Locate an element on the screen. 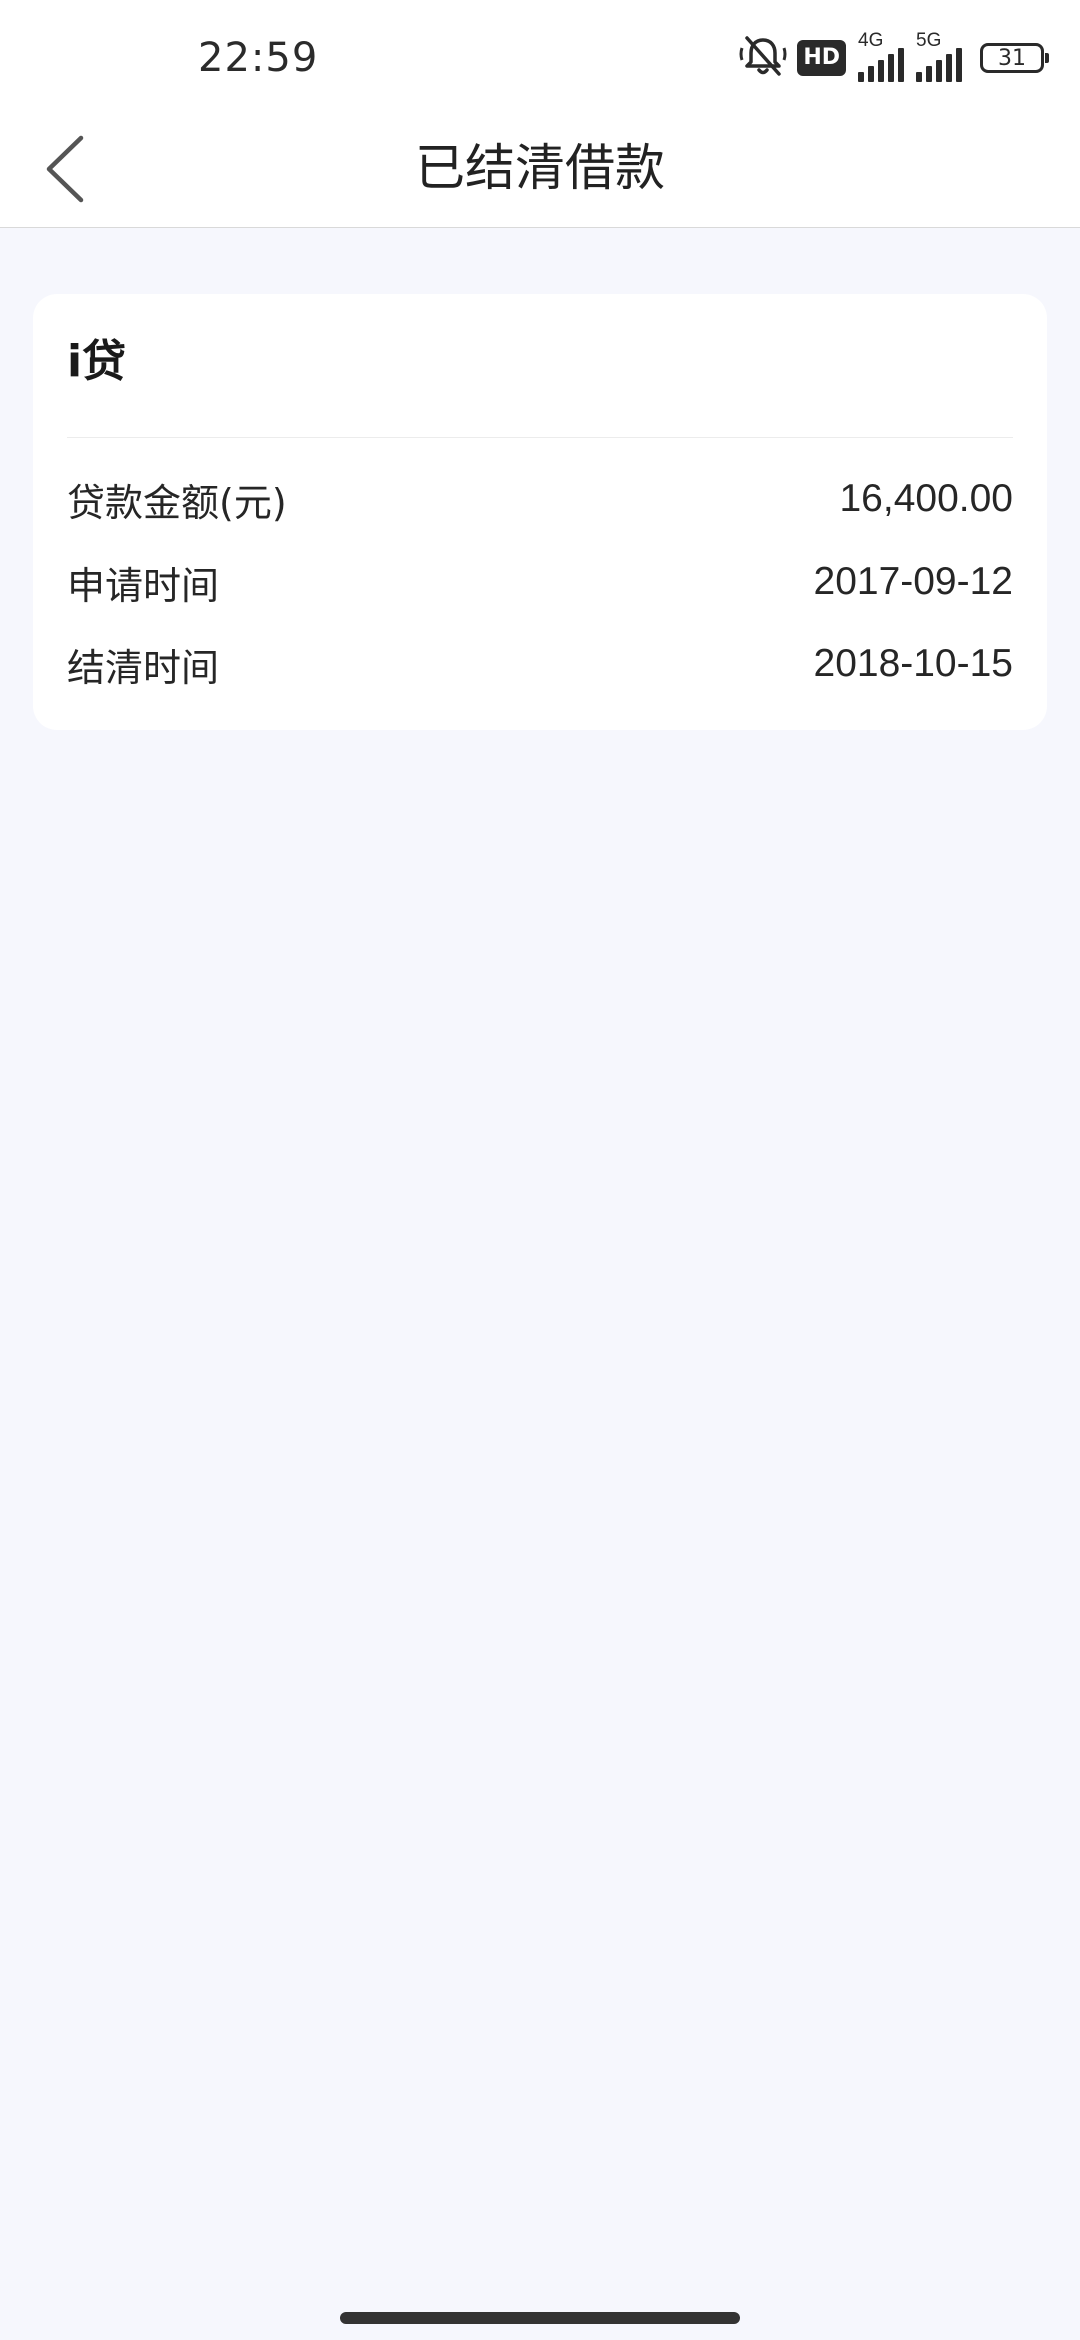 The image size is (1080, 2340). loan-amount-row: 贷款金额(元) 16,400.00 is located at coordinates (540, 499).